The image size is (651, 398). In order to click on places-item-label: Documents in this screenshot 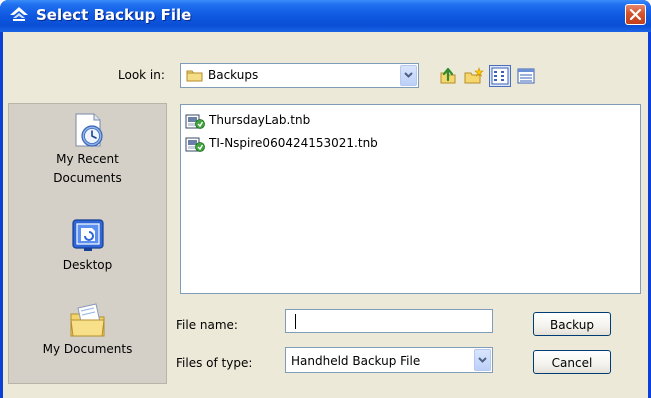, I will do `click(87, 178)`.